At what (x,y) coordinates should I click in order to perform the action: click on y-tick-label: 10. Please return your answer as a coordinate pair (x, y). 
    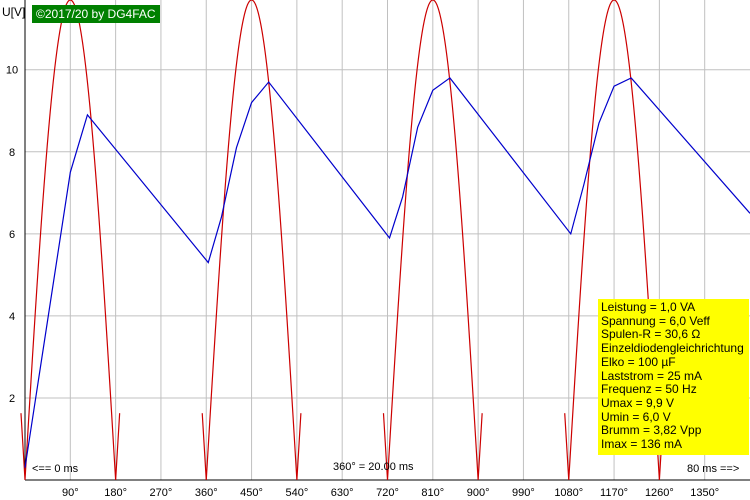
    Looking at the image, I should click on (12, 71).